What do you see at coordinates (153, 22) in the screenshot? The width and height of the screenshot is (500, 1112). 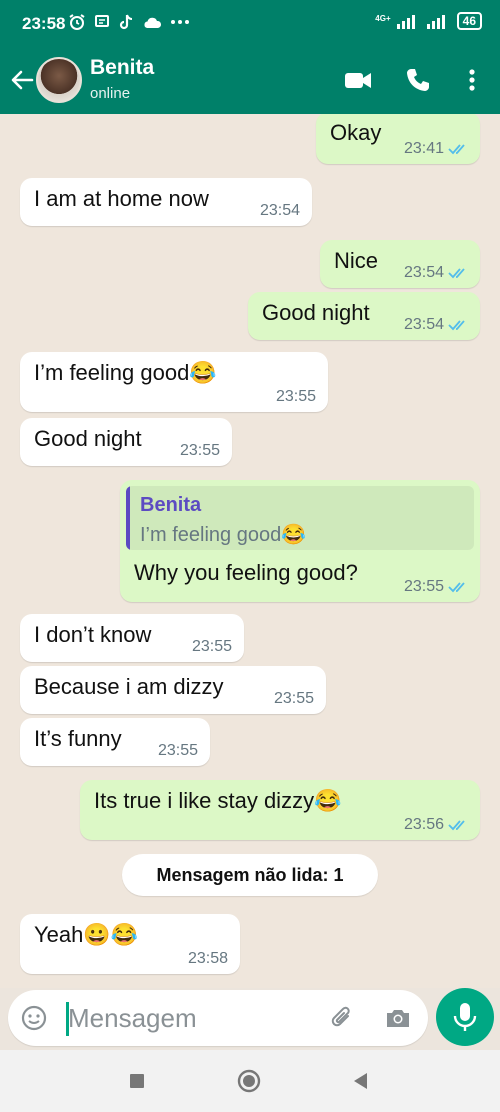 I see `cloud-icon` at bounding box center [153, 22].